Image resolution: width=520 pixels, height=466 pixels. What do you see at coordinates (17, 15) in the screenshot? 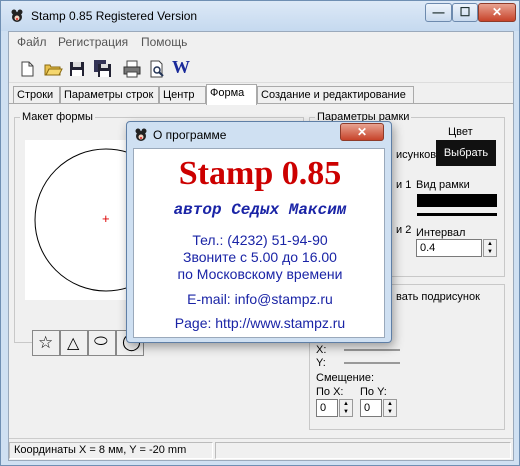
I see `app-icon` at bounding box center [17, 15].